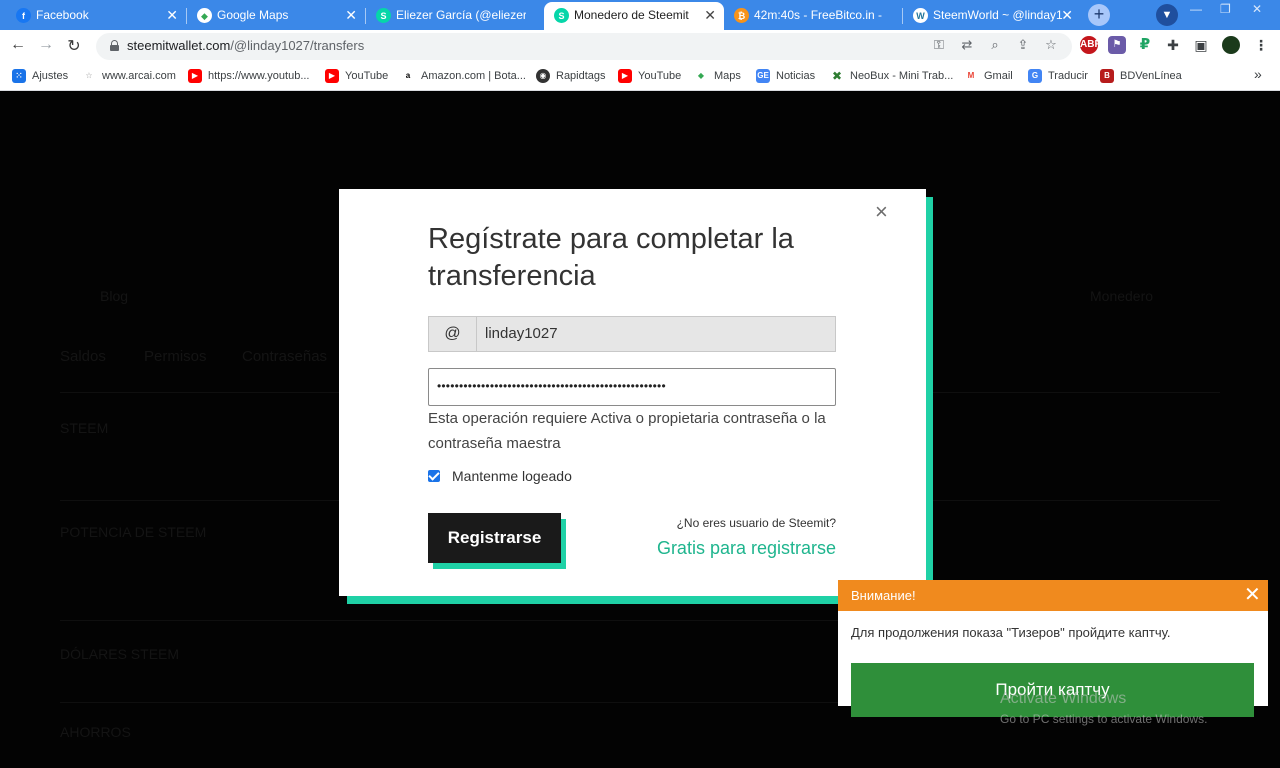 Image resolution: width=1280 pixels, height=768 pixels. What do you see at coordinates (1090, 45) in the screenshot?
I see `adblock-plus-icon: ABP` at bounding box center [1090, 45].